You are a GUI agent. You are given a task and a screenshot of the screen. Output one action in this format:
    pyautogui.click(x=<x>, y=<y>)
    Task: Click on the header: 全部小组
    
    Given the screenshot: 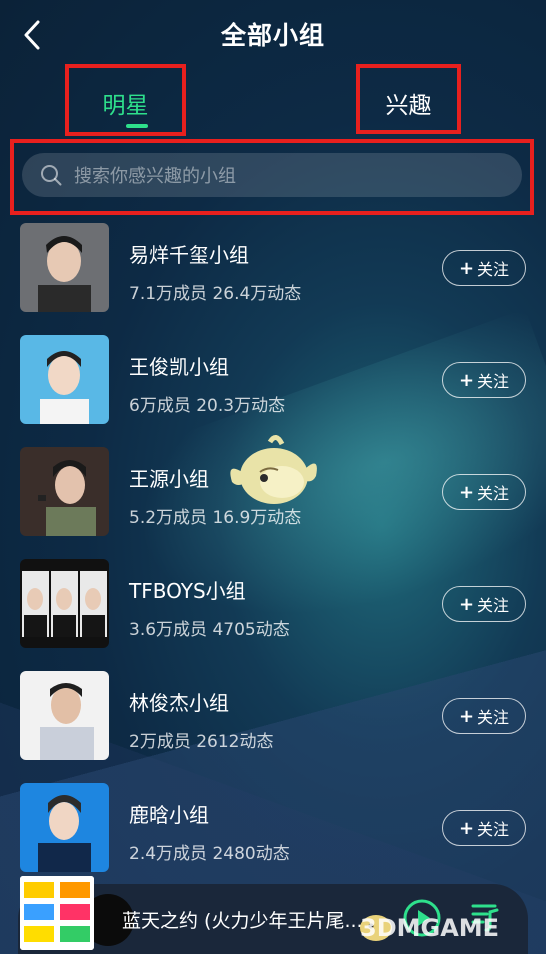 What is the action you would take?
    pyautogui.click(x=273, y=32)
    